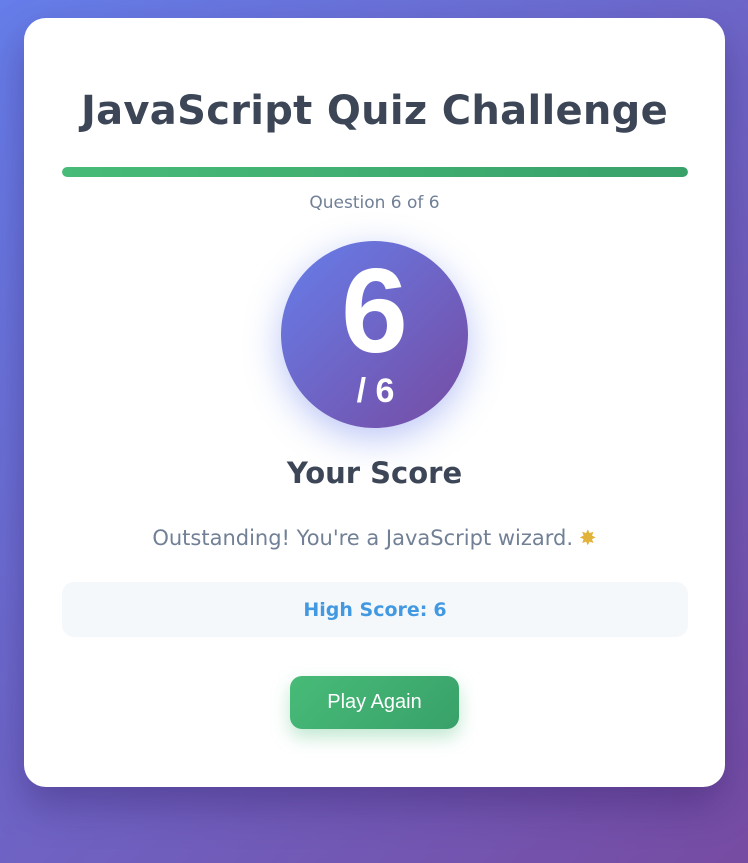 Image resolution: width=748 pixels, height=863 pixels. I want to click on quiz-title: JavaScript Quiz Challenge, so click(374, 111).